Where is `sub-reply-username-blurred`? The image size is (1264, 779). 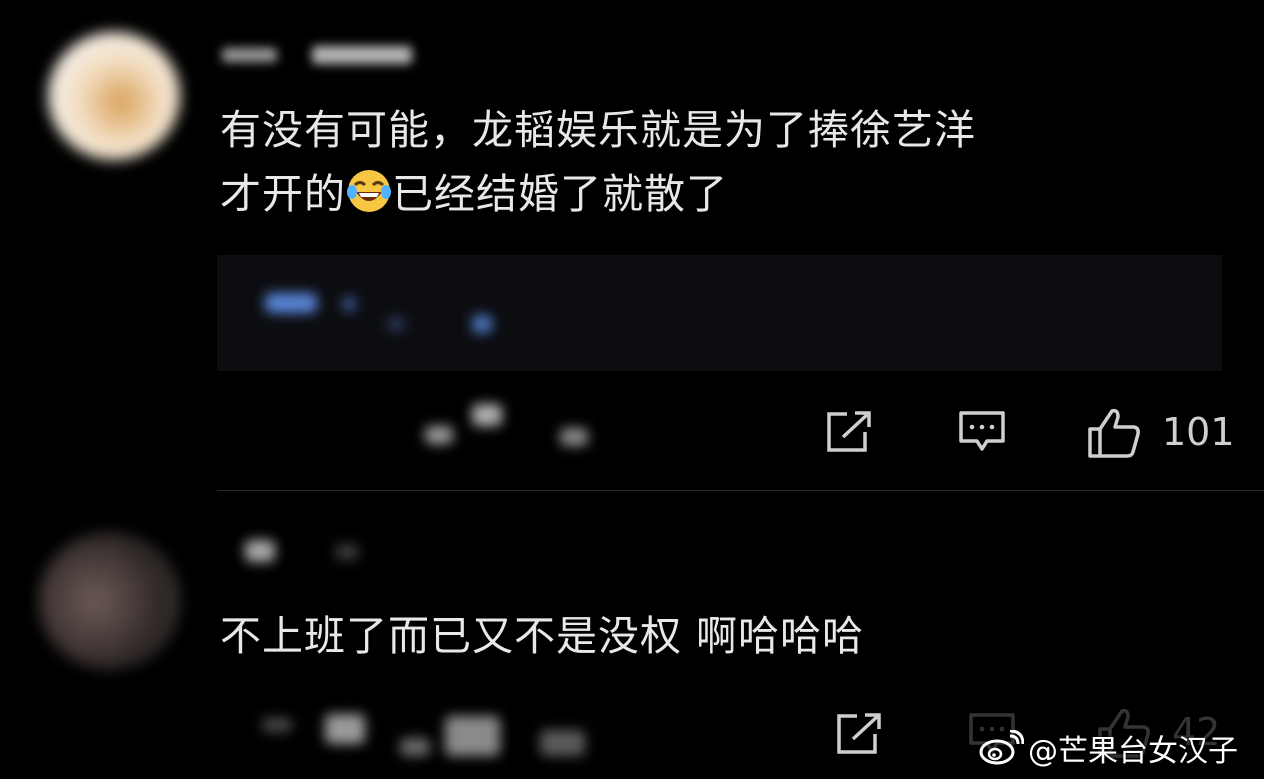 sub-reply-username-blurred is located at coordinates (291, 303).